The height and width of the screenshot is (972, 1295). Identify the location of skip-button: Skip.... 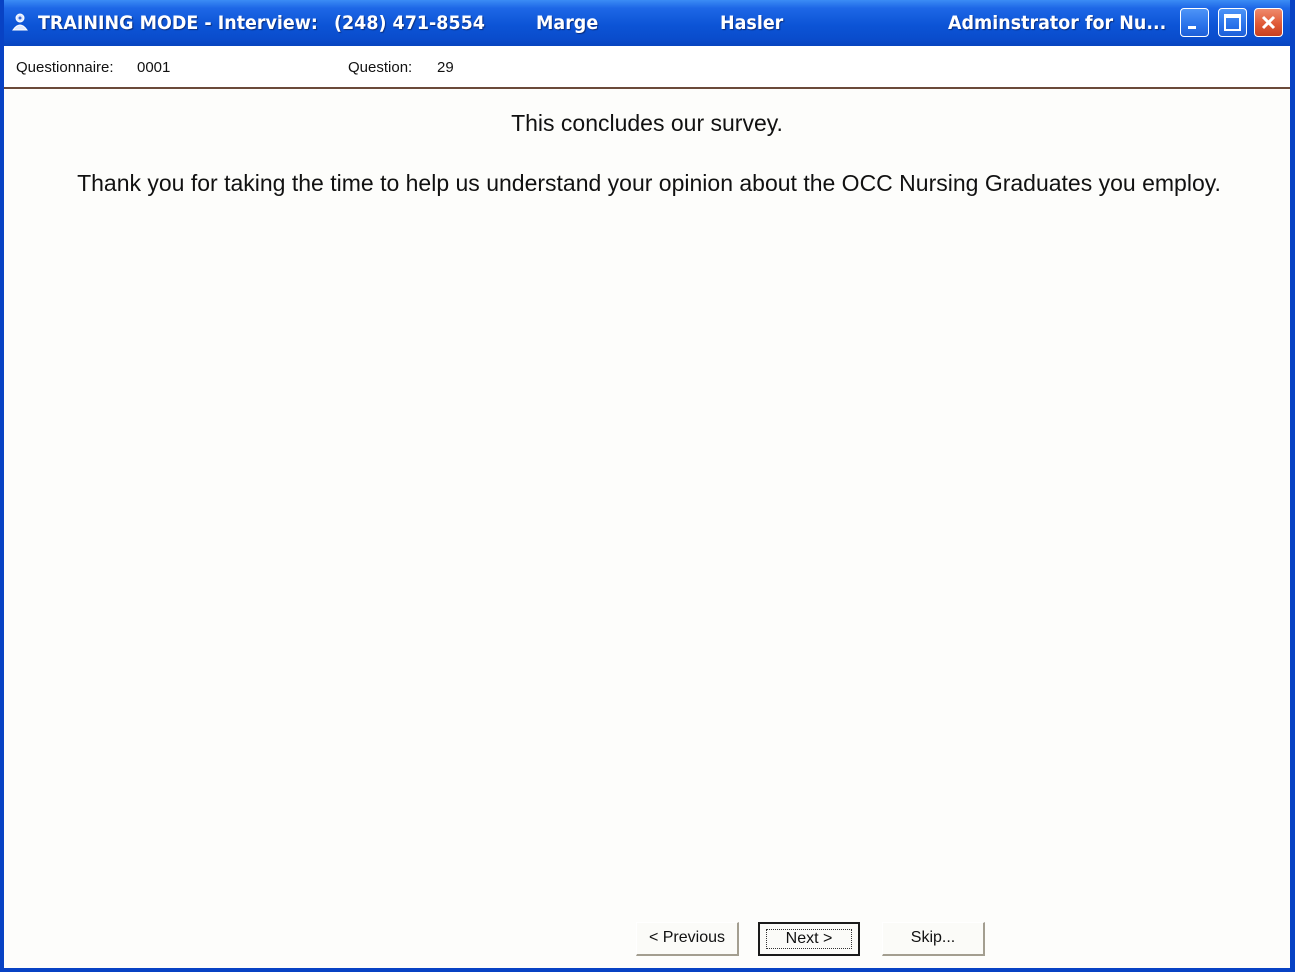
(933, 939).